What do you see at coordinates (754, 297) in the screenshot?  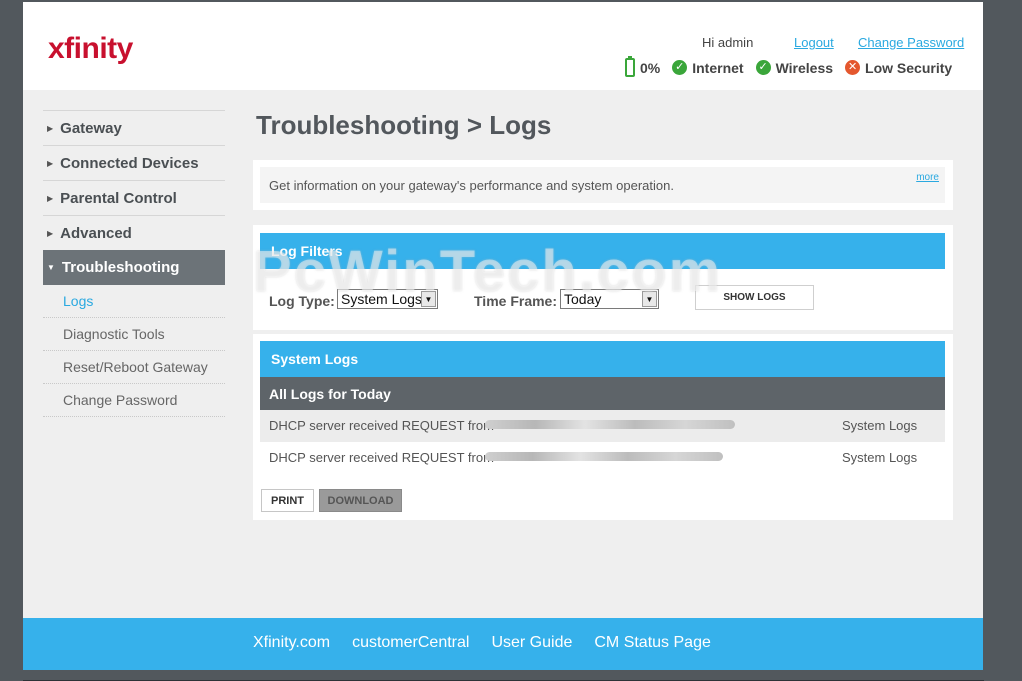 I see `show-logs-button: SHOW LOGS` at bounding box center [754, 297].